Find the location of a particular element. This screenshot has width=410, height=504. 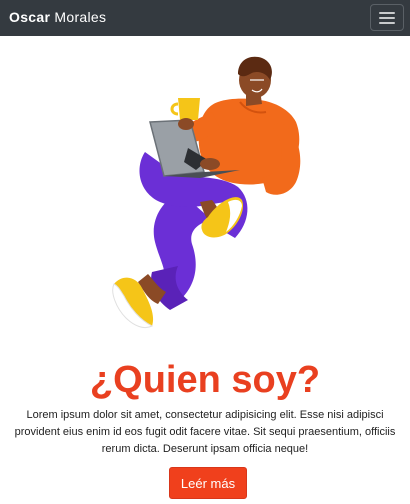

brand-logo: Oscar Morales is located at coordinates (57, 17).